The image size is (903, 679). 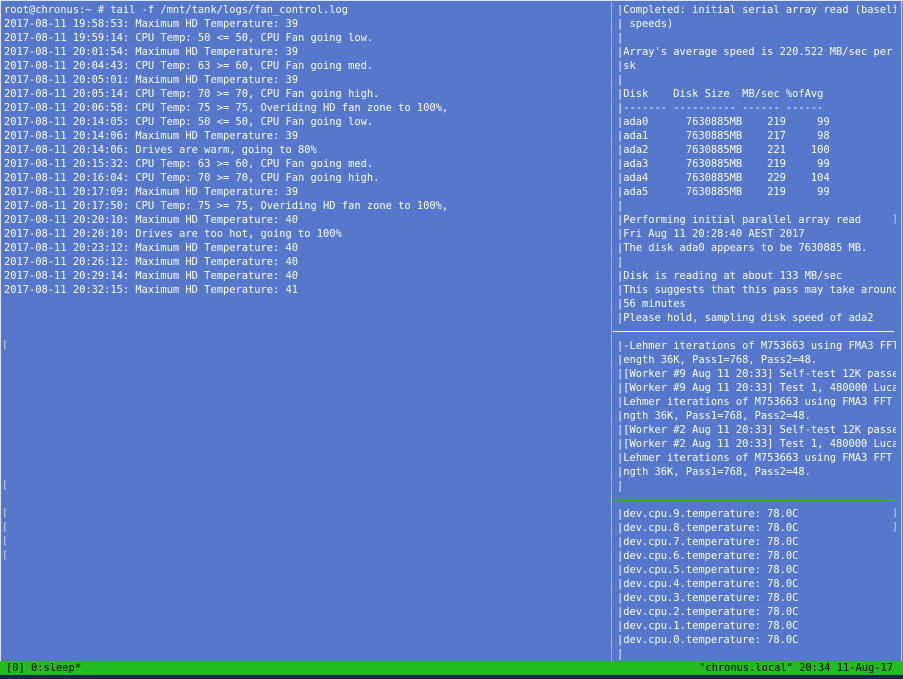 I want to click on terminal-line: |Performing initial parallel array read, so click(x=739, y=220).